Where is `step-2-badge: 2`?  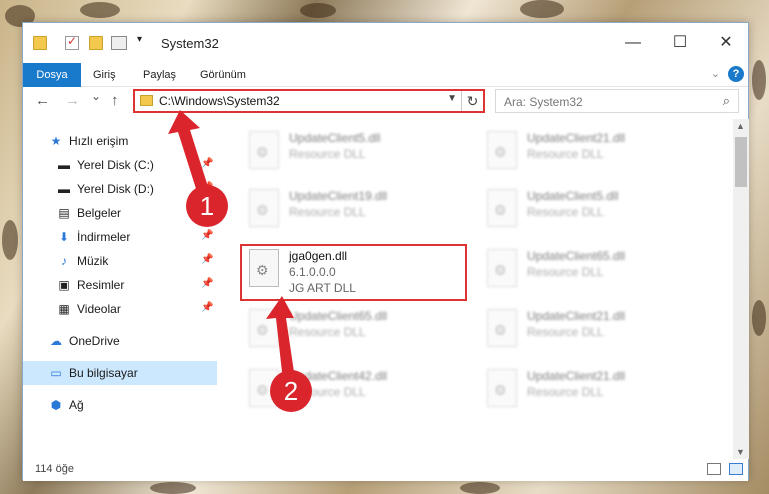 step-2-badge: 2 is located at coordinates (291, 391).